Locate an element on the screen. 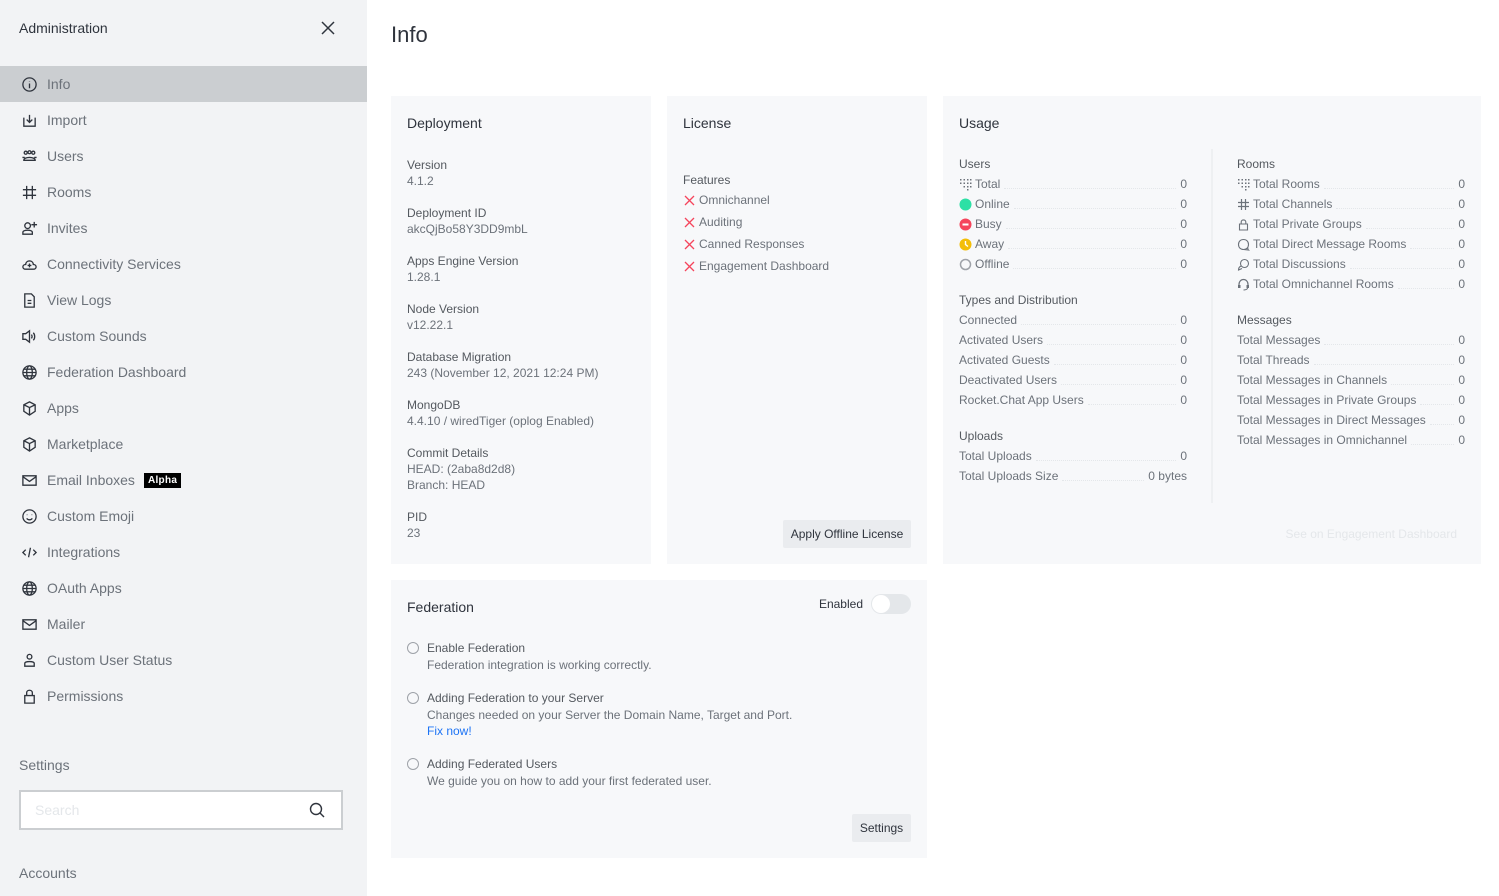 The height and width of the screenshot is (896, 1499). sidebar-item-email-inboxes: Email Inboxes Alpha is located at coordinates (183, 480).